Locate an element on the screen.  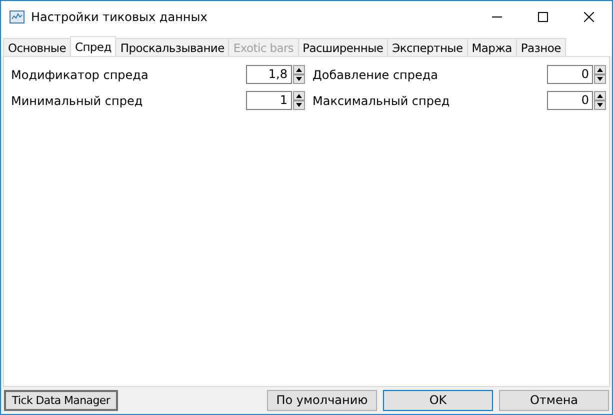
maximize-icon is located at coordinates (543, 17).